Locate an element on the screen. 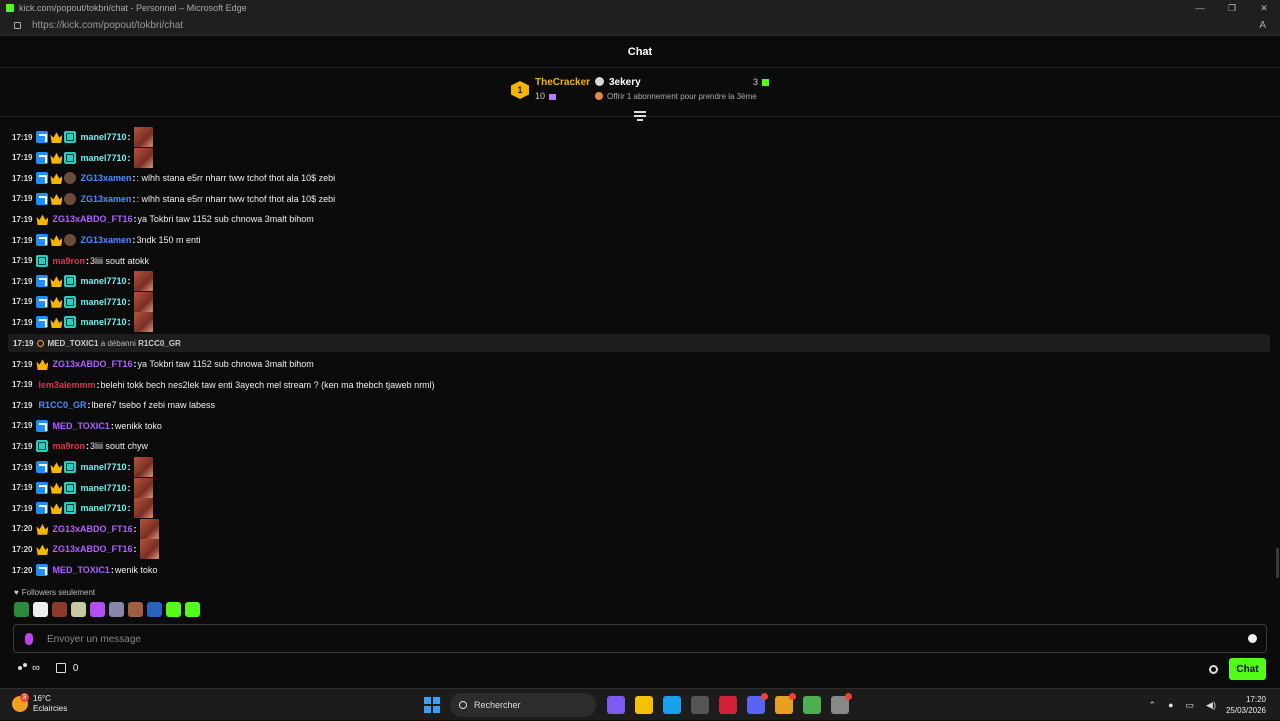 The width and height of the screenshot is (1280, 721). taskbar-search: Rechercher is located at coordinates (523, 705).